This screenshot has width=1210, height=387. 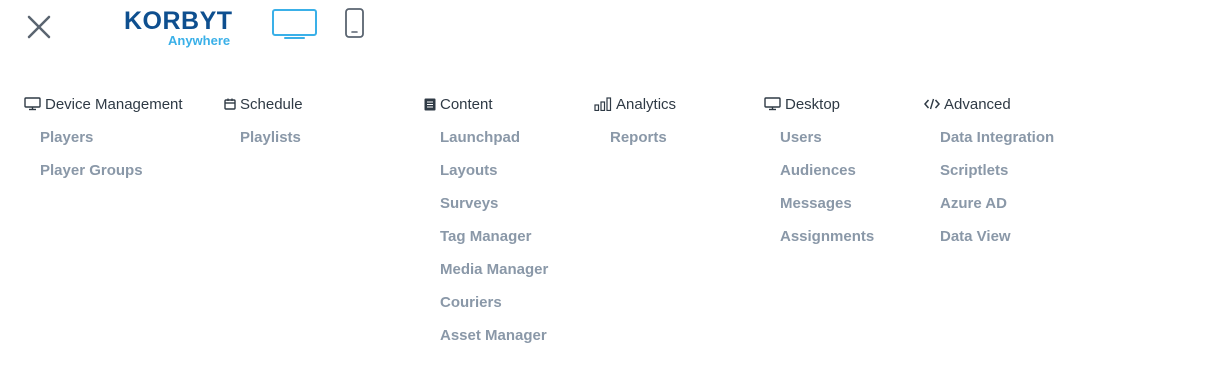 I want to click on desktop-monitor-icon, so click(x=294, y=24).